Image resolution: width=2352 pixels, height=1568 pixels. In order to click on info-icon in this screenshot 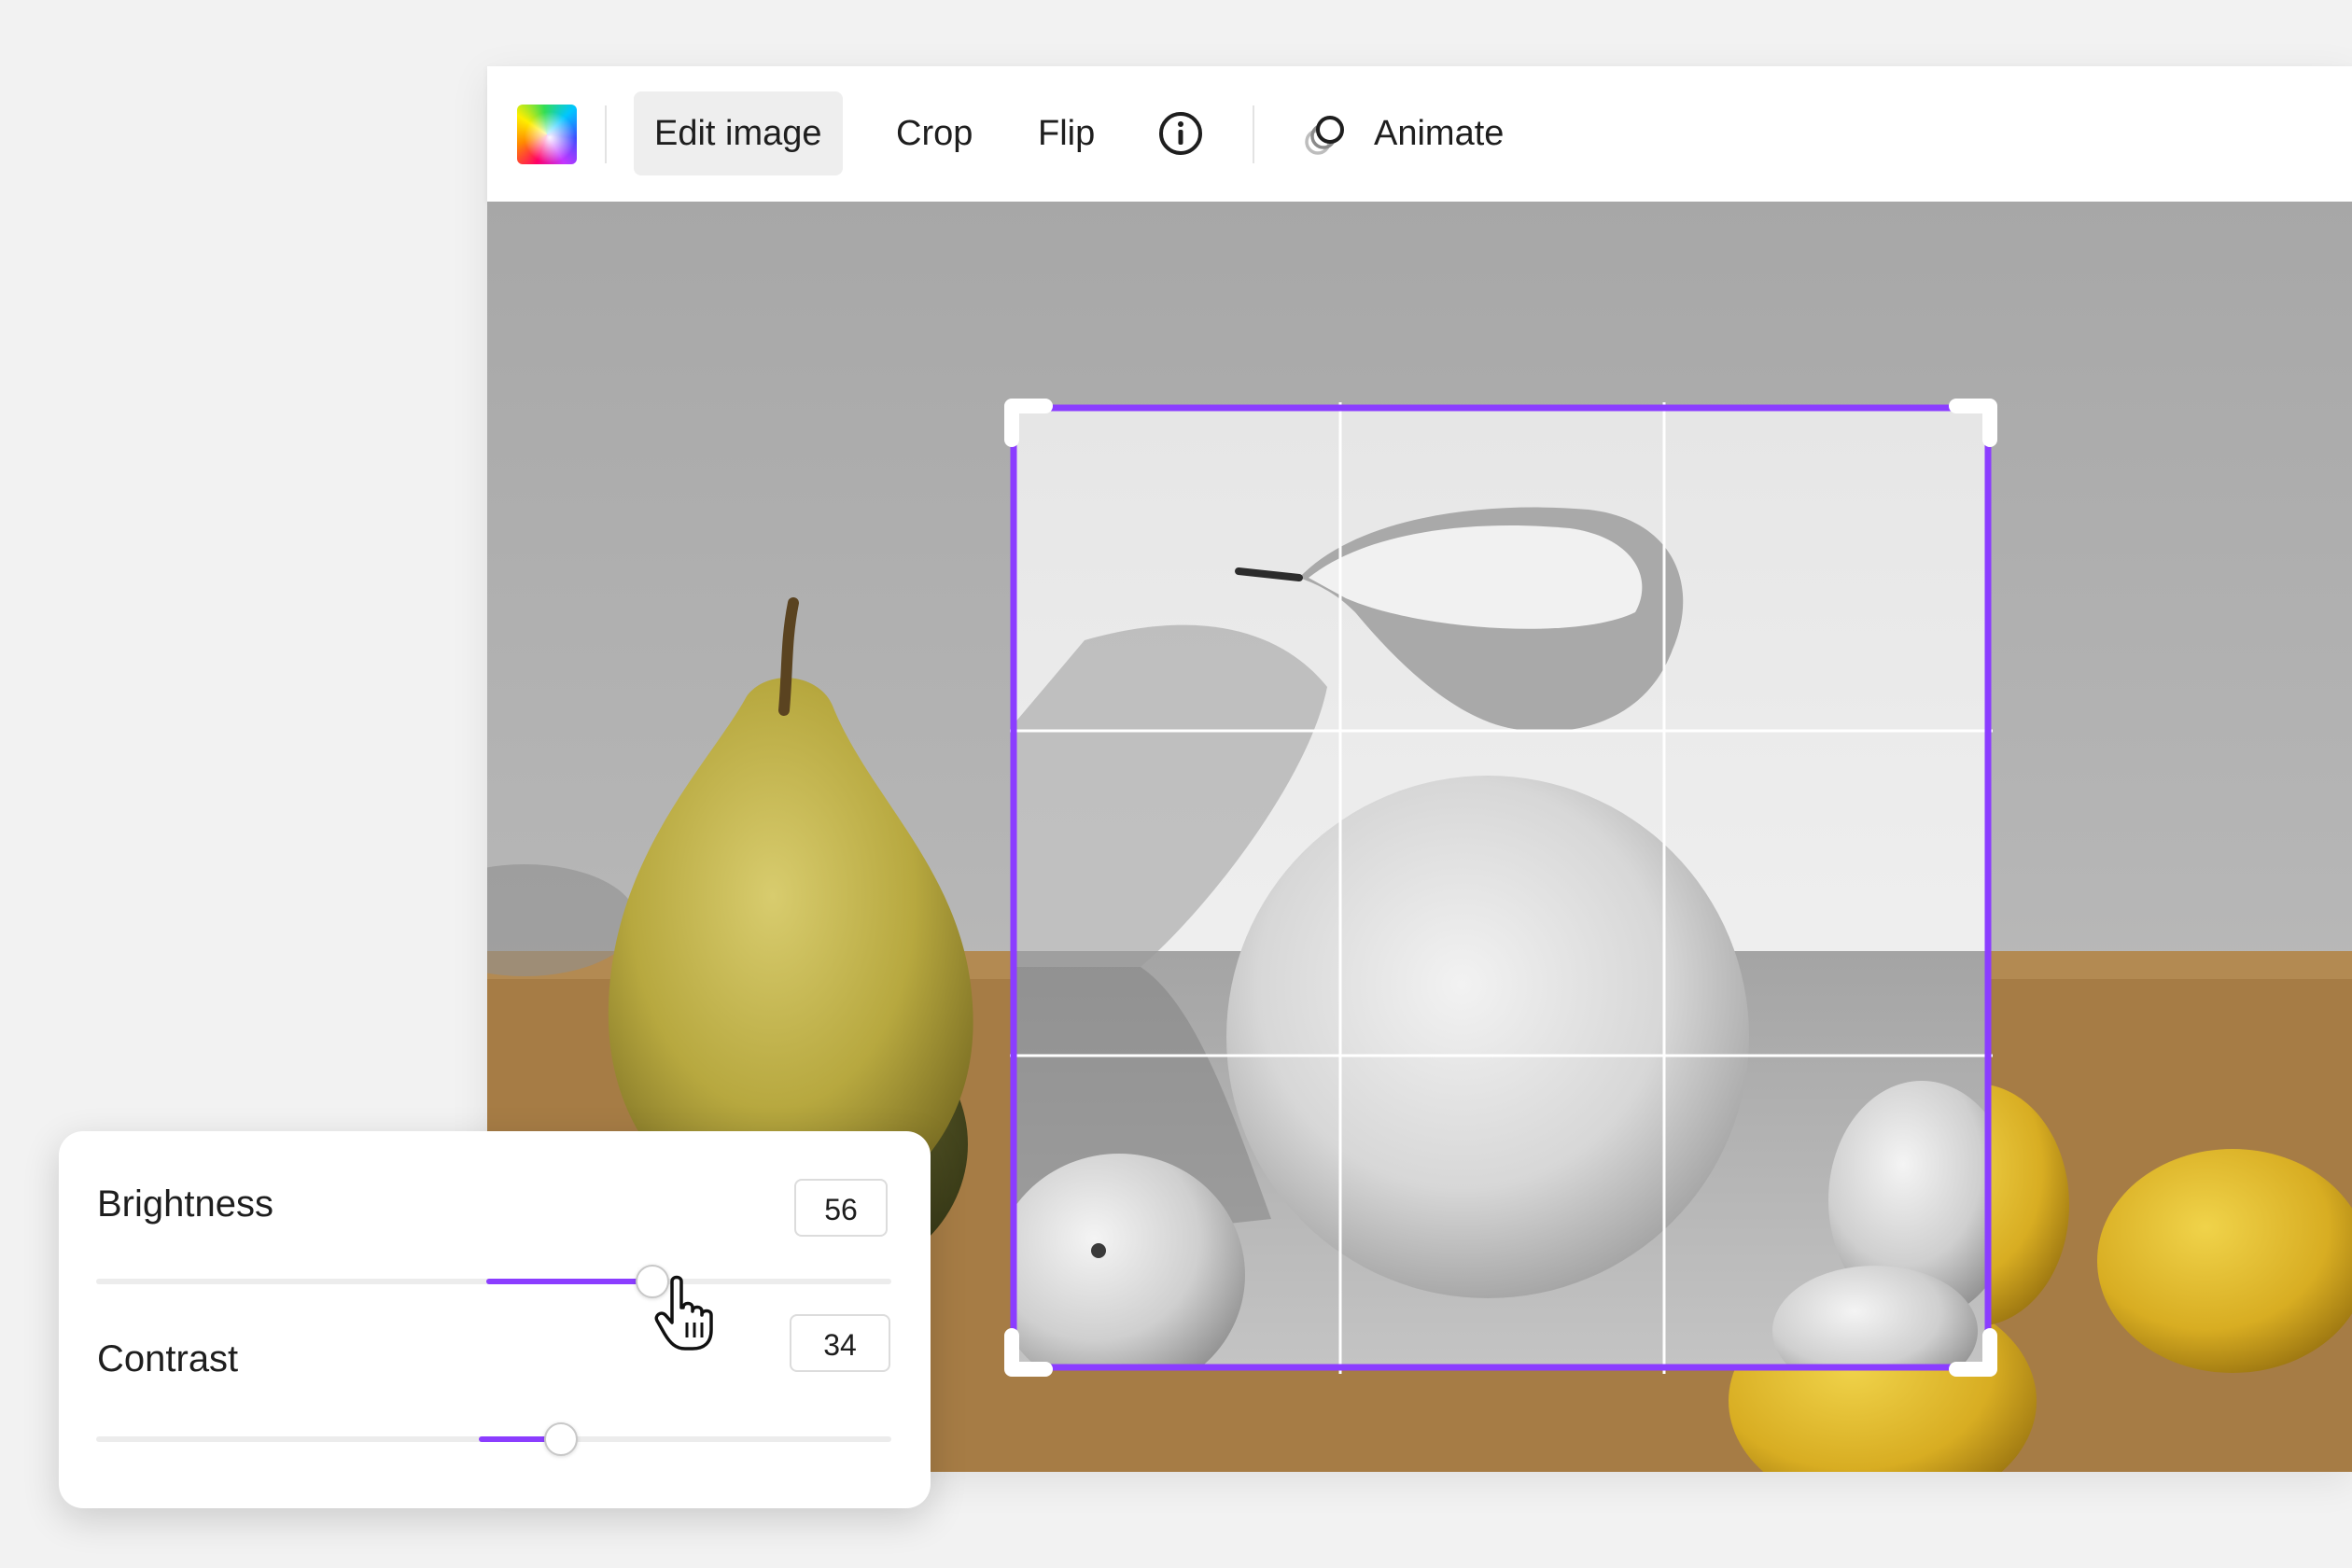, I will do `click(1180, 133)`.